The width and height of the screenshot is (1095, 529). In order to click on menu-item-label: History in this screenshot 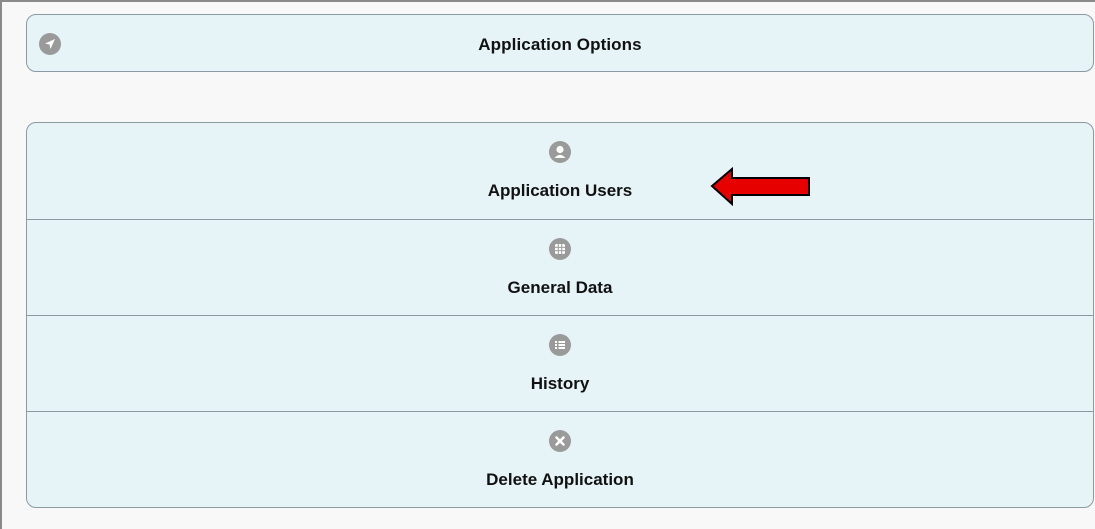, I will do `click(560, 383)`.